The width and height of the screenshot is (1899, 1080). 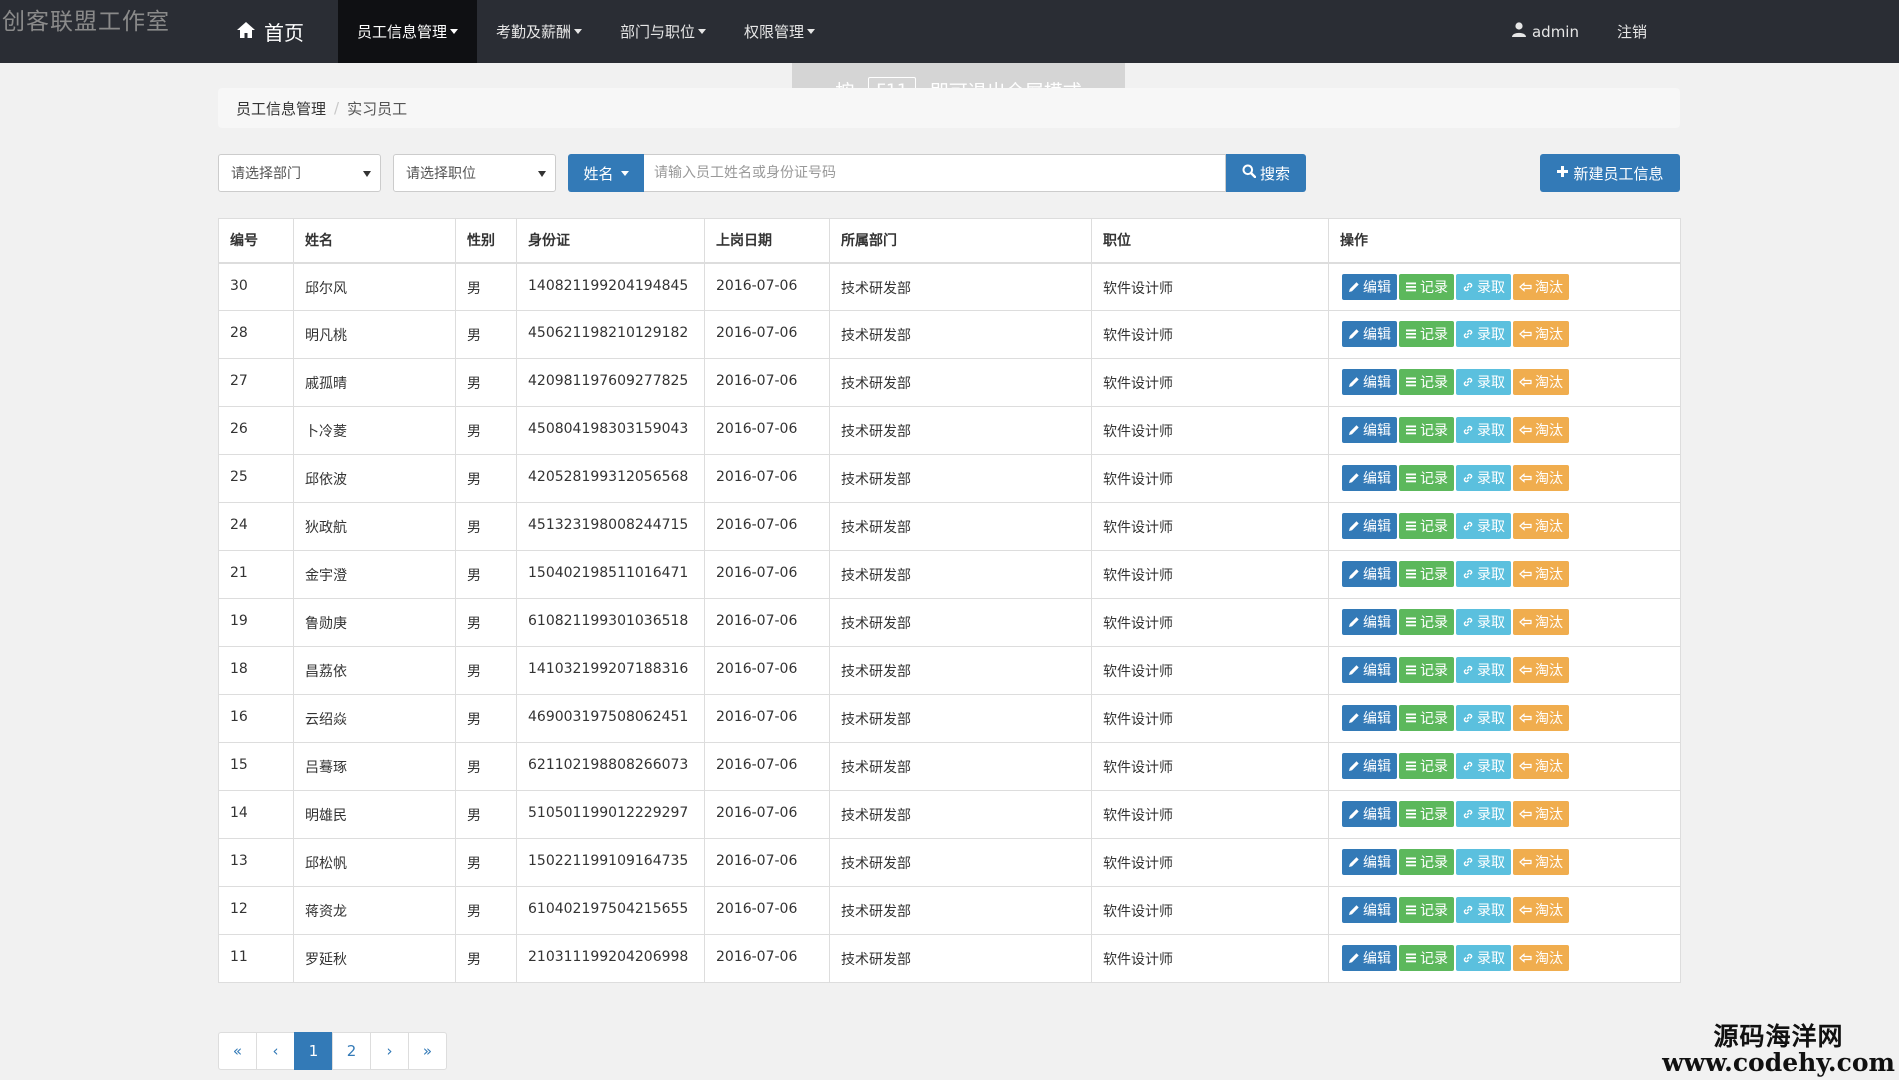 I want to click on breadcrumb-item-employee-info: 员工信息管理, so click(x=281, y=108).